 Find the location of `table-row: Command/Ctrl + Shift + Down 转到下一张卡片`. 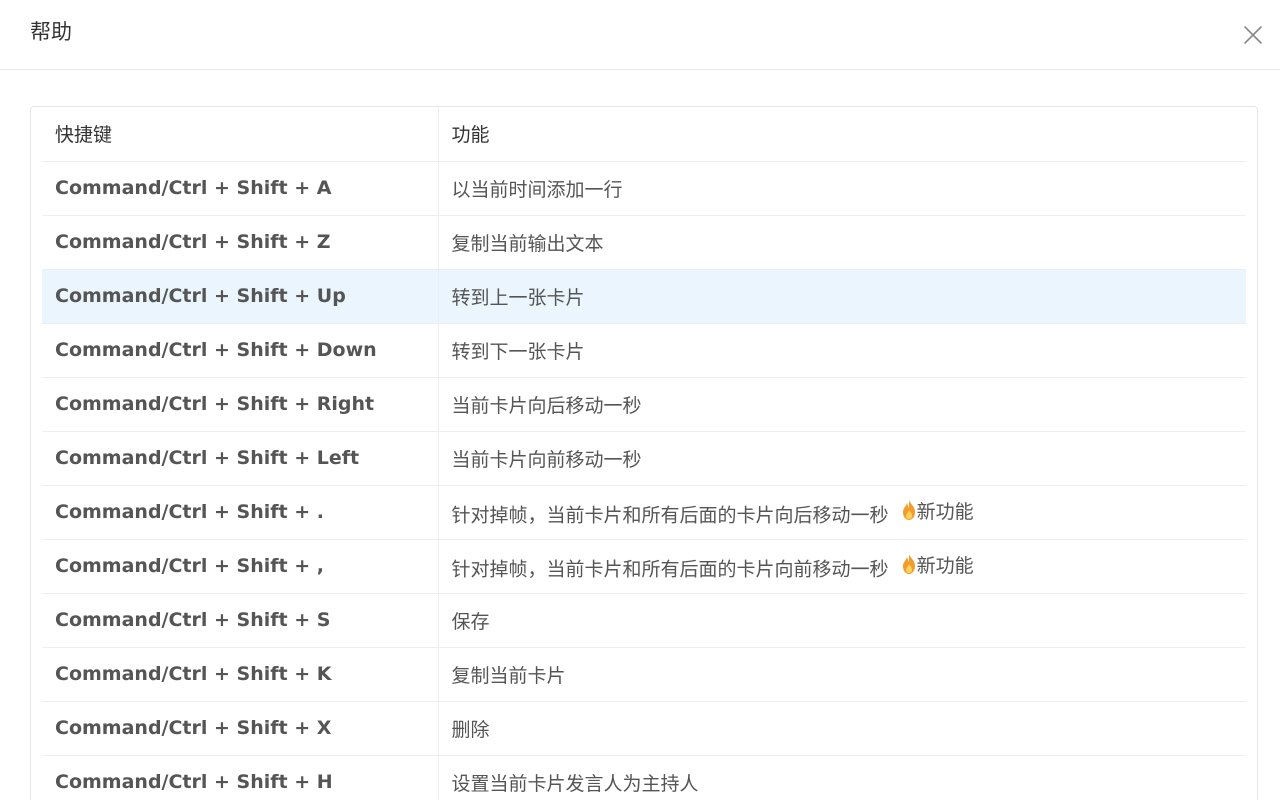

table-row: Command/Ctrl + Shift + Down 转到下一张卡片 is located at coordinates (644, 350).